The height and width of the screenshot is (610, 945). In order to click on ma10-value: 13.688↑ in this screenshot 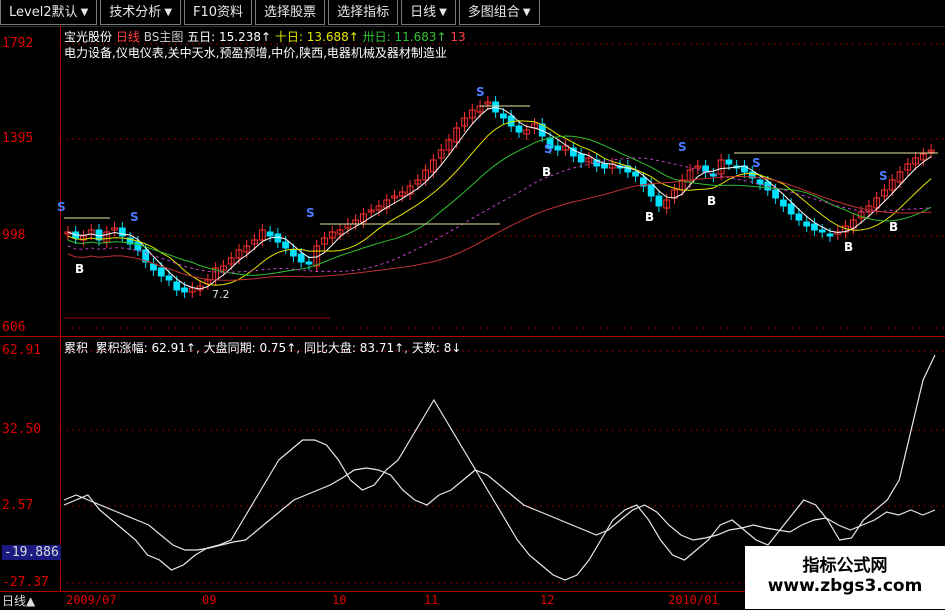, I will do `click(332, 37)`.